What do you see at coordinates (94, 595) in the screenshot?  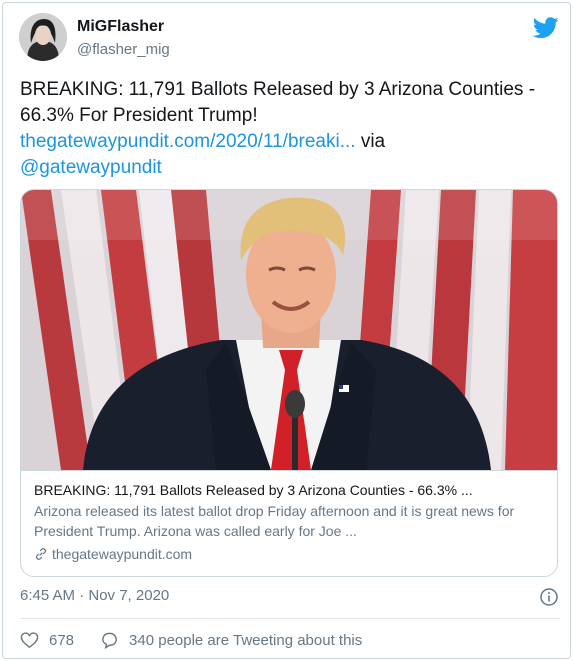 I see `tweet-timestamp: 6:45 AM · Nov 7, 2020` at bounding box center [94, 595].